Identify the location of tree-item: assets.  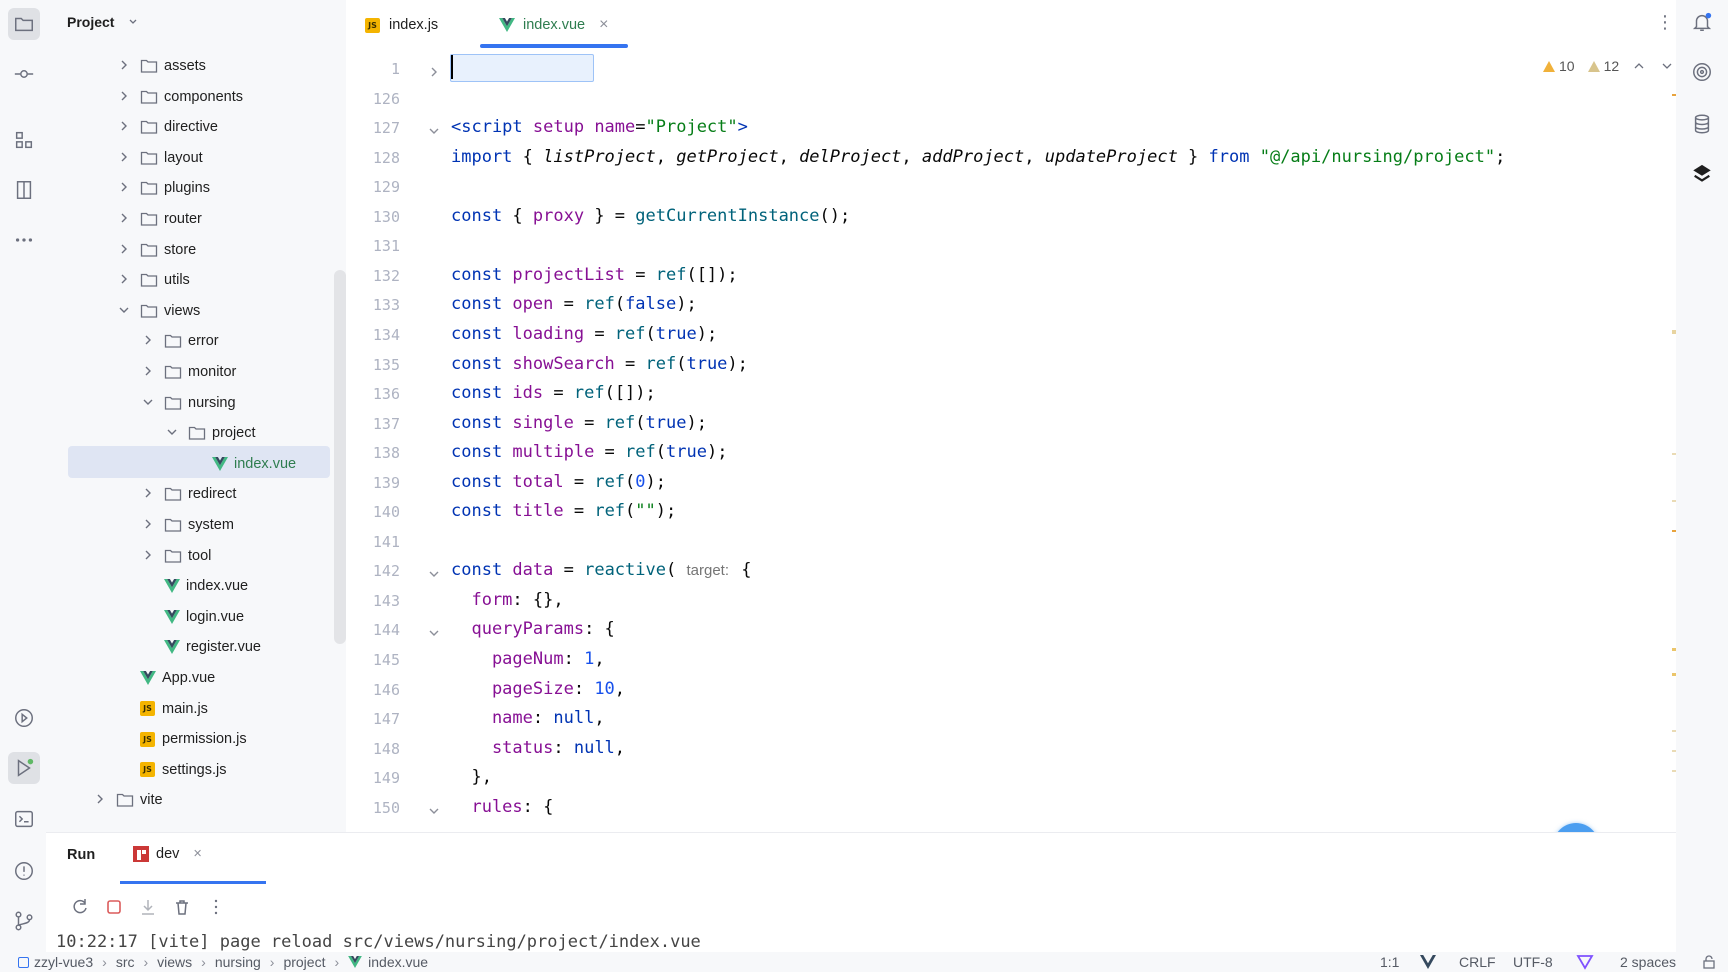
(162, 66).